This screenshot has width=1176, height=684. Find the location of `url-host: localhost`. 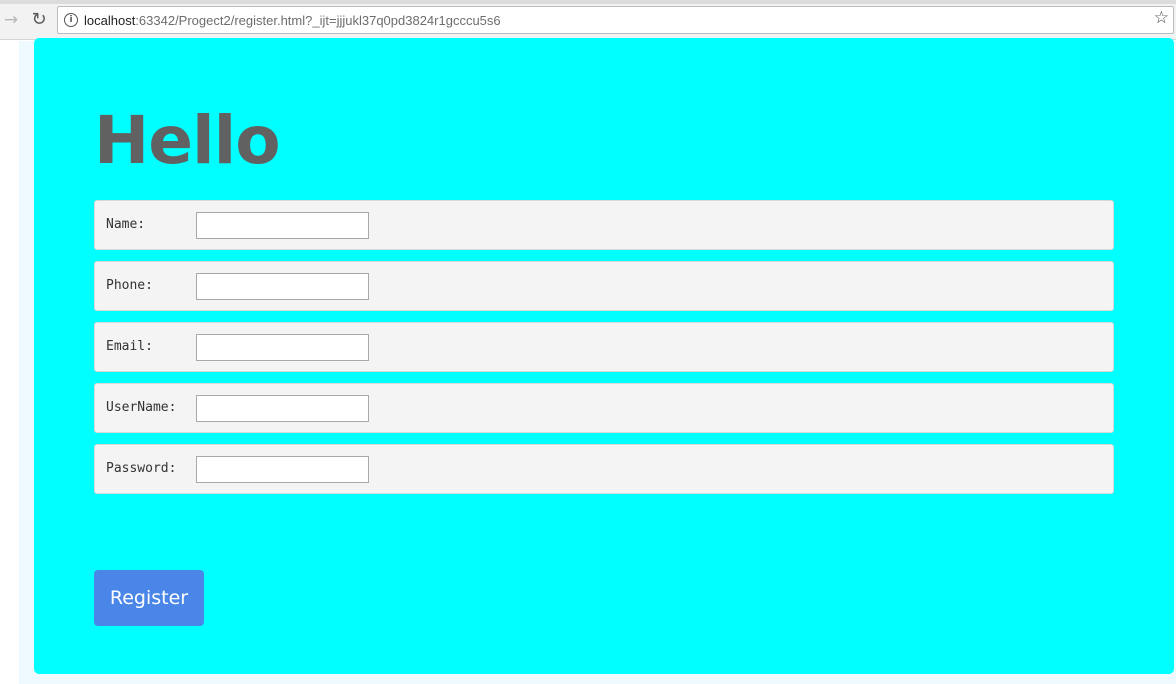

url-host: localhost is located at coordinates (110, 20).